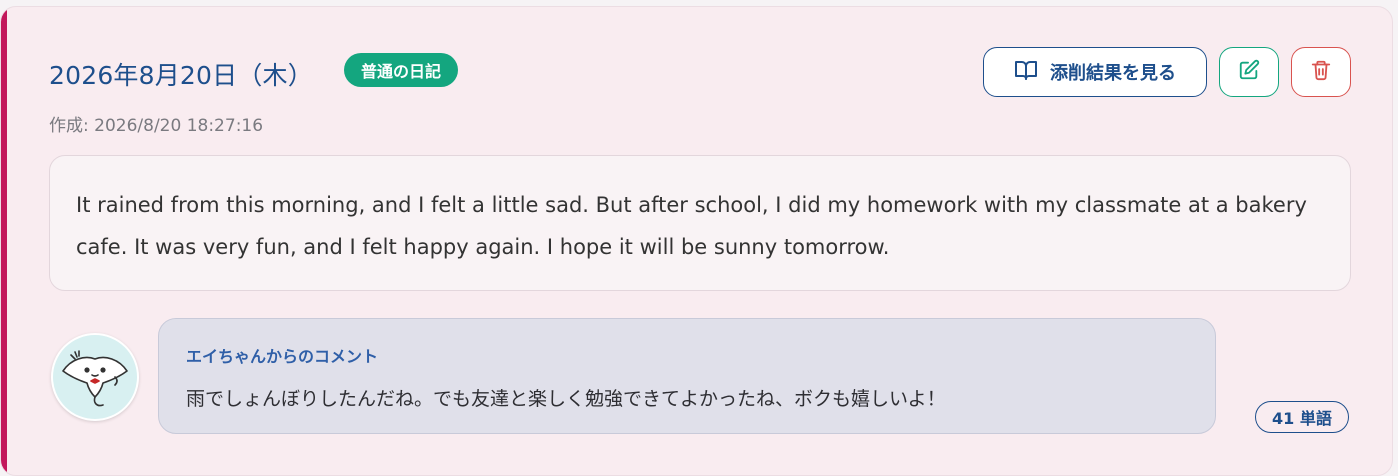 This screenshot has height=476, width=1398. I want to click on commenter-avatar, so click(95, 377).